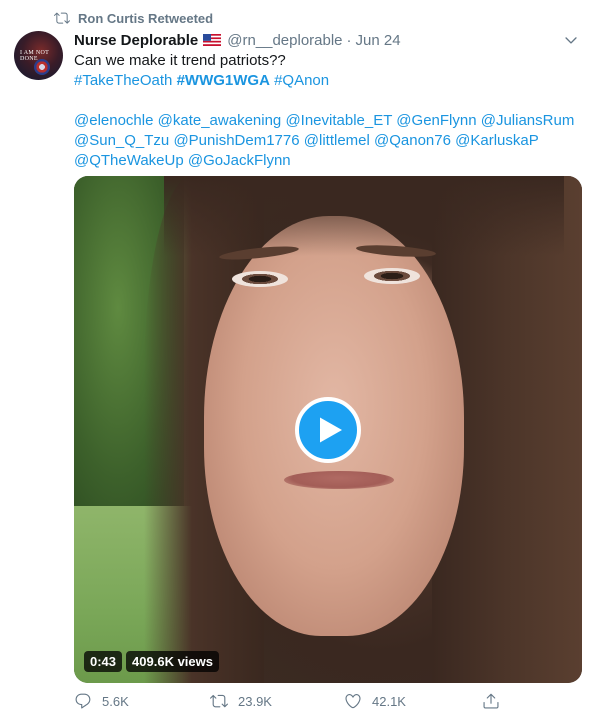 Image resolution: width=599 pixels, height=718 pixels. What do you see at coordinates (123, 80) in the screenshot?
I see `hashtag-link: #TakeTheOath` at bounding box center [123, 80].